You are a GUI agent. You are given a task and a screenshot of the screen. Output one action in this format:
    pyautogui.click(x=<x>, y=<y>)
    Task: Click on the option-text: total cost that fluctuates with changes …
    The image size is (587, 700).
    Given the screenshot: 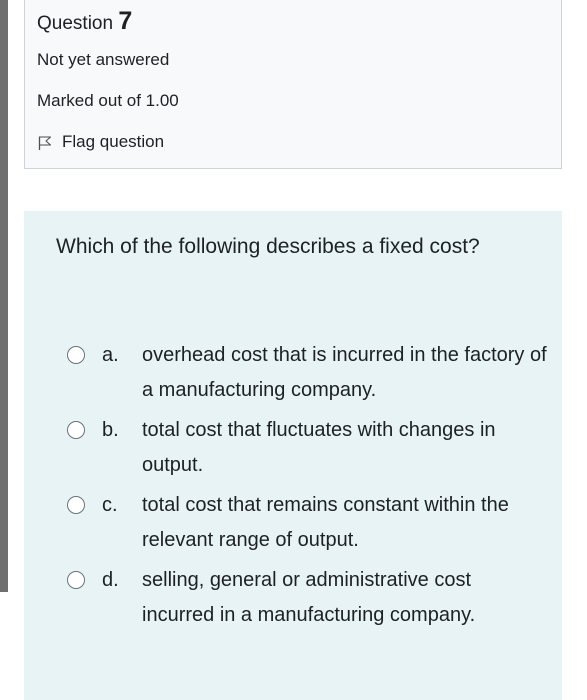 What is the action you would take?
    pyautogui.click(x=319, y=447)
    